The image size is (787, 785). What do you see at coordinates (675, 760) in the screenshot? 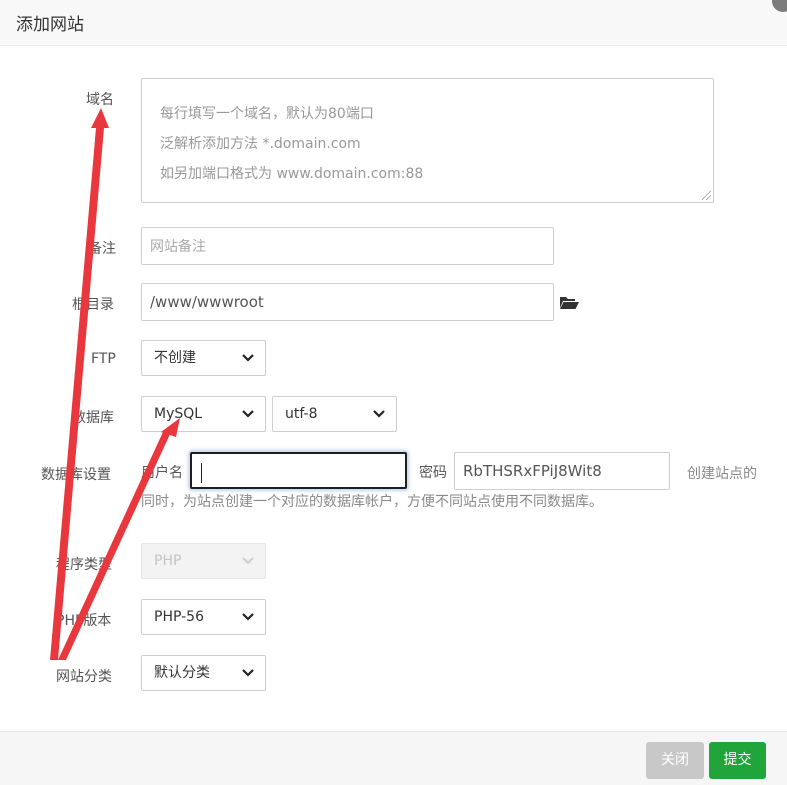
I see `close-button: 关闭` at bounding box center [675, 760].